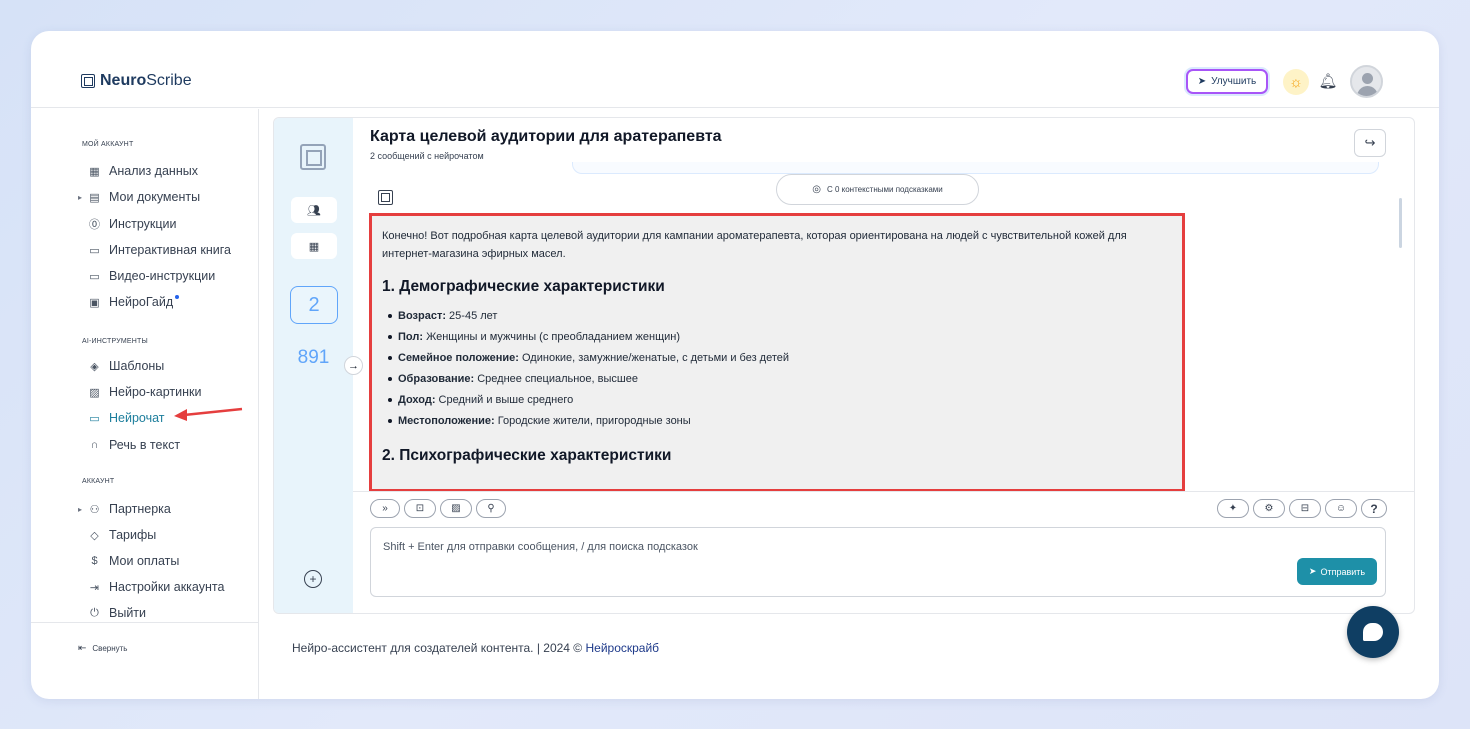 This screenshot has height=729, width=1470. I want to click on support-chat-button, so click(1373, 632).